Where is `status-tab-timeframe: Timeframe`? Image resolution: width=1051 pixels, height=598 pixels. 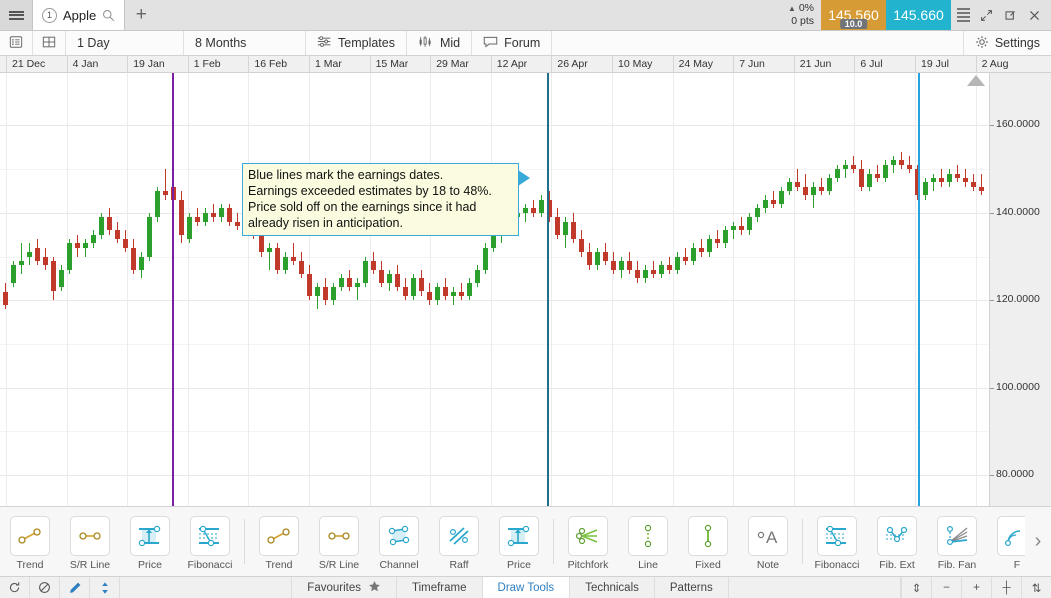
status-tab-timeframe: Timeframe is located at coordinates (440, 587).